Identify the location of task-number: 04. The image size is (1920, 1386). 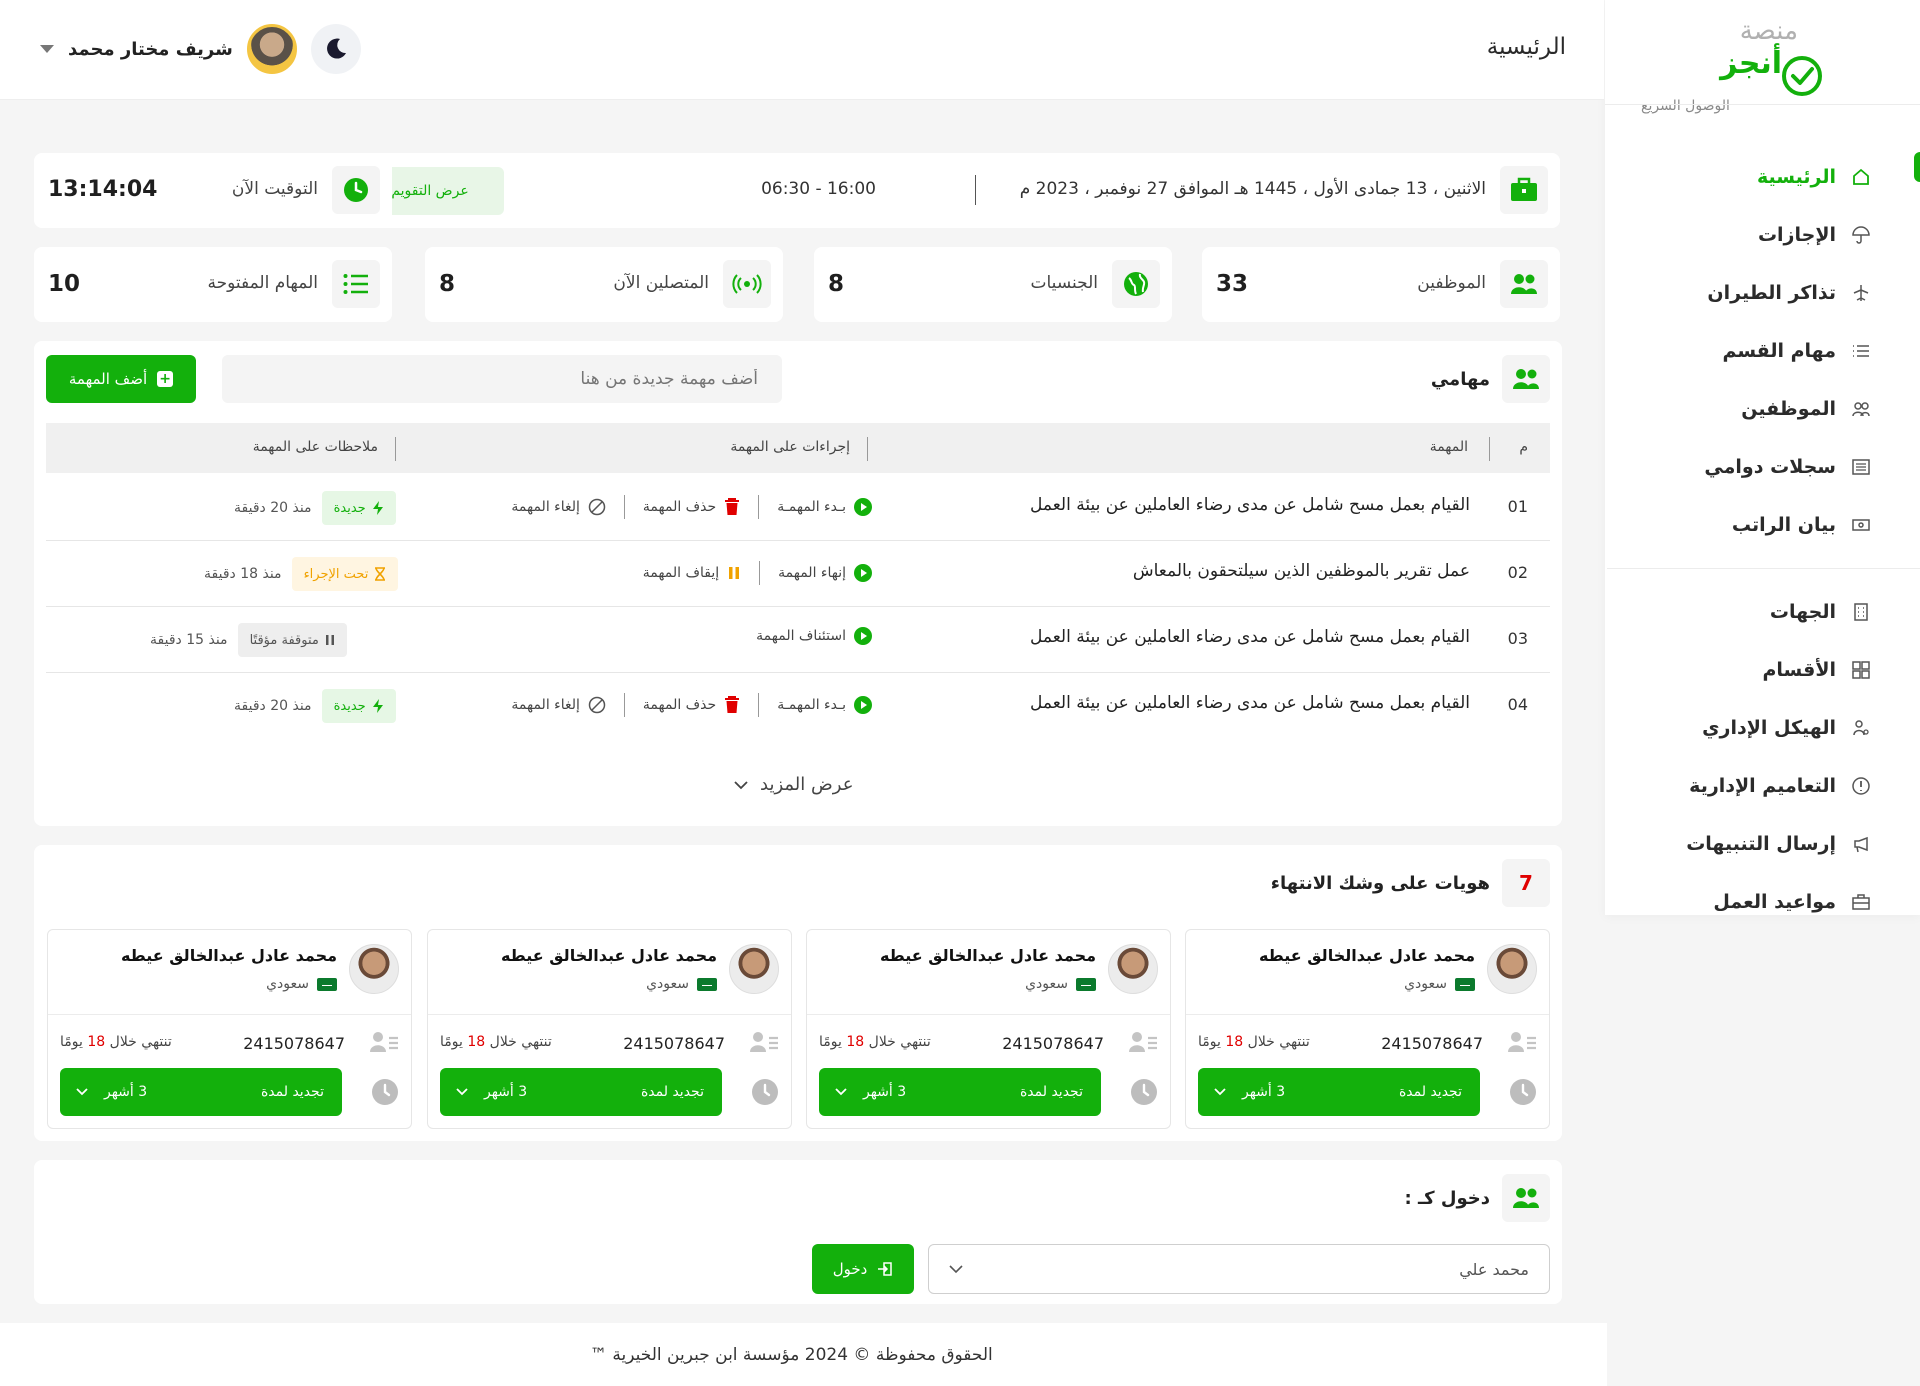
(1517, 704).